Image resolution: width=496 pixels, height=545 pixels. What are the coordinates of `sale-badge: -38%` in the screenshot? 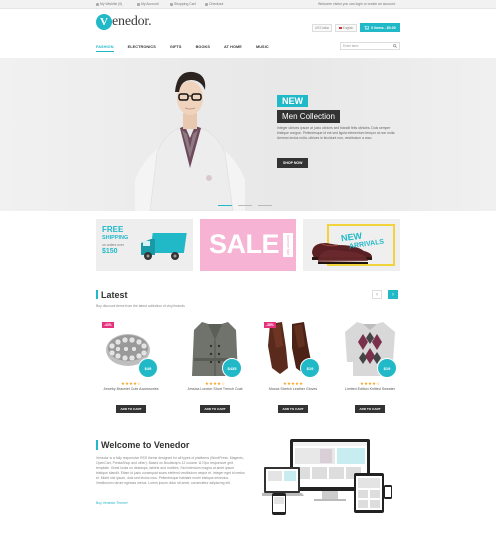 It's located at (270, 325).